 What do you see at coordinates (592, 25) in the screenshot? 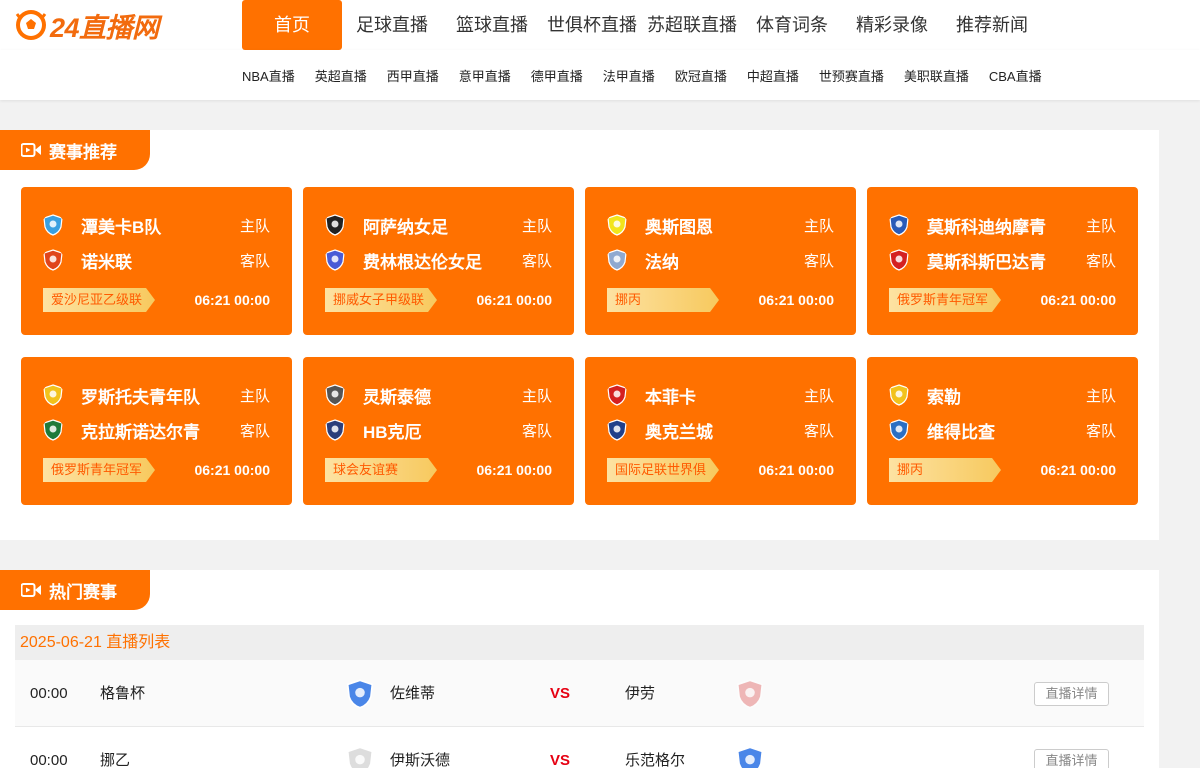
I see `nav-item-3: 世俱杯直播` at bounding box center [592, 25].